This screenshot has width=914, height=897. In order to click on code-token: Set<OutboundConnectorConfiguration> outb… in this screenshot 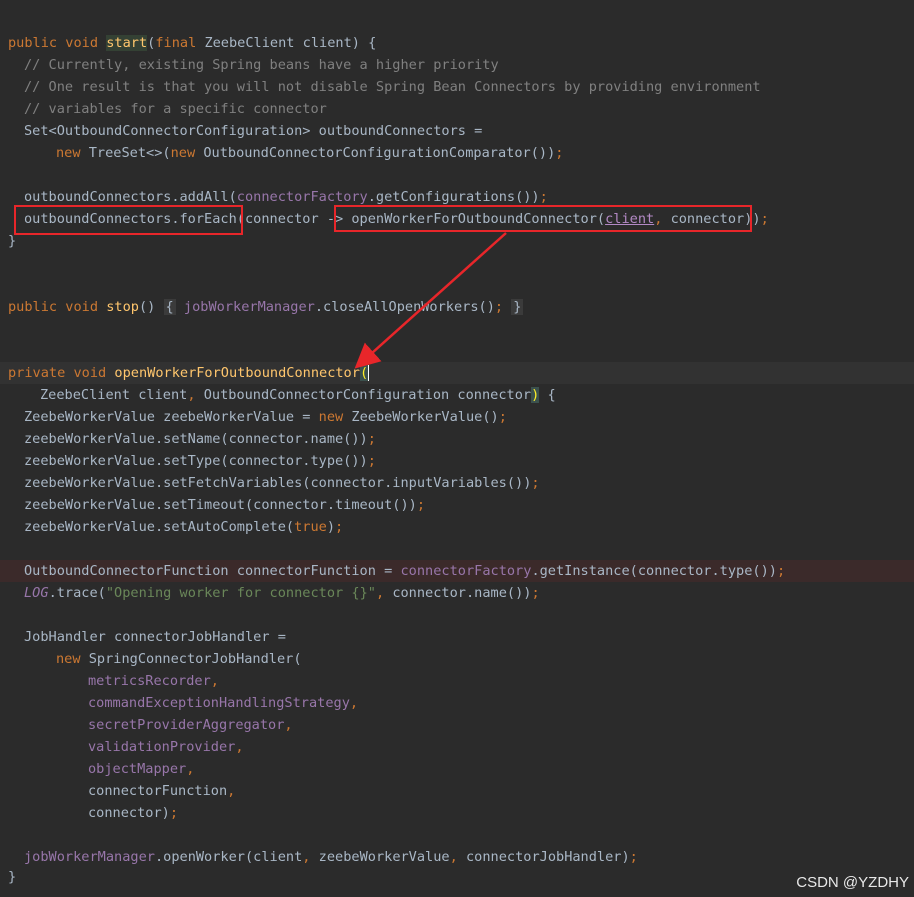, I will do `click(253, 131)`.